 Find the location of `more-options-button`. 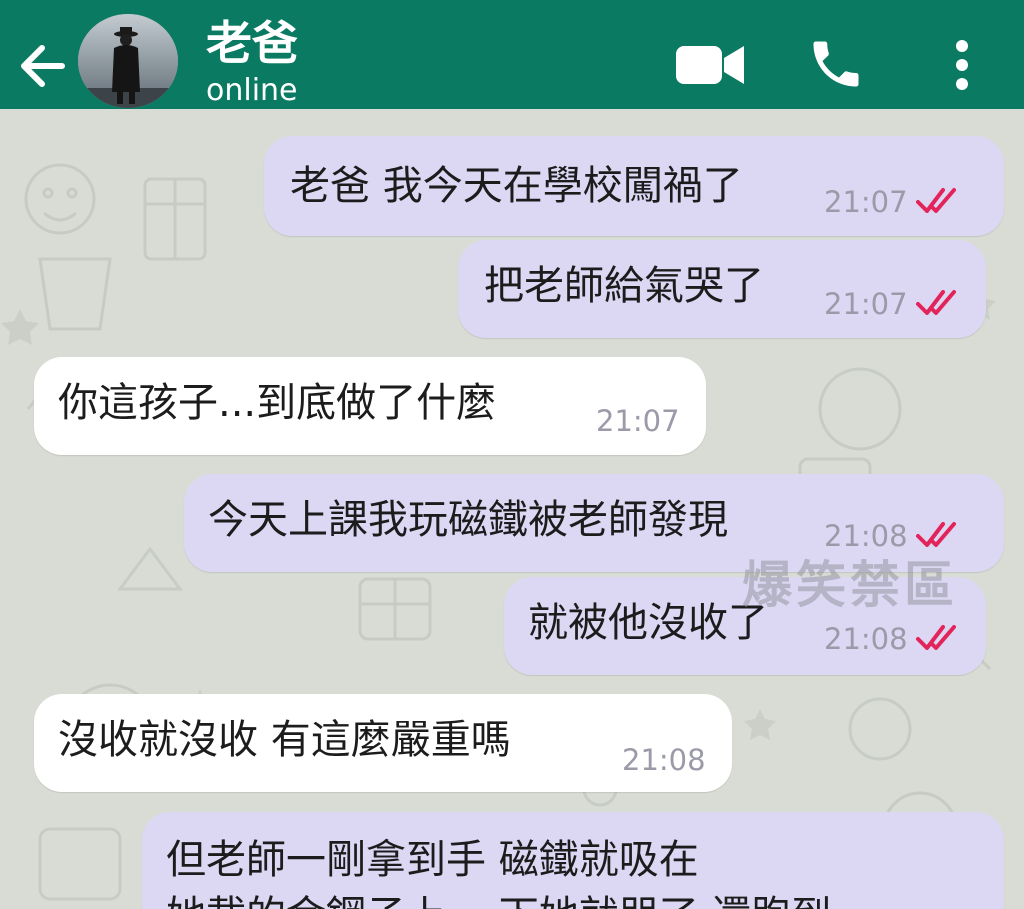

more-options-button is located at coordinates (962, 65).